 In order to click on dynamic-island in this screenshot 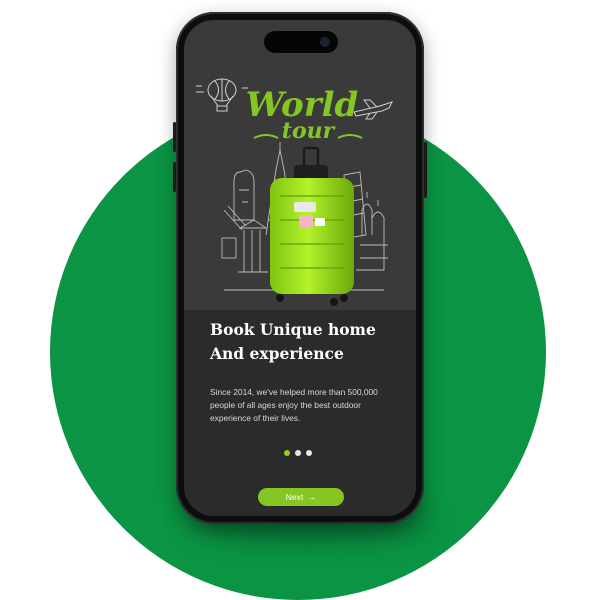, I will do `click(301, 42)`.